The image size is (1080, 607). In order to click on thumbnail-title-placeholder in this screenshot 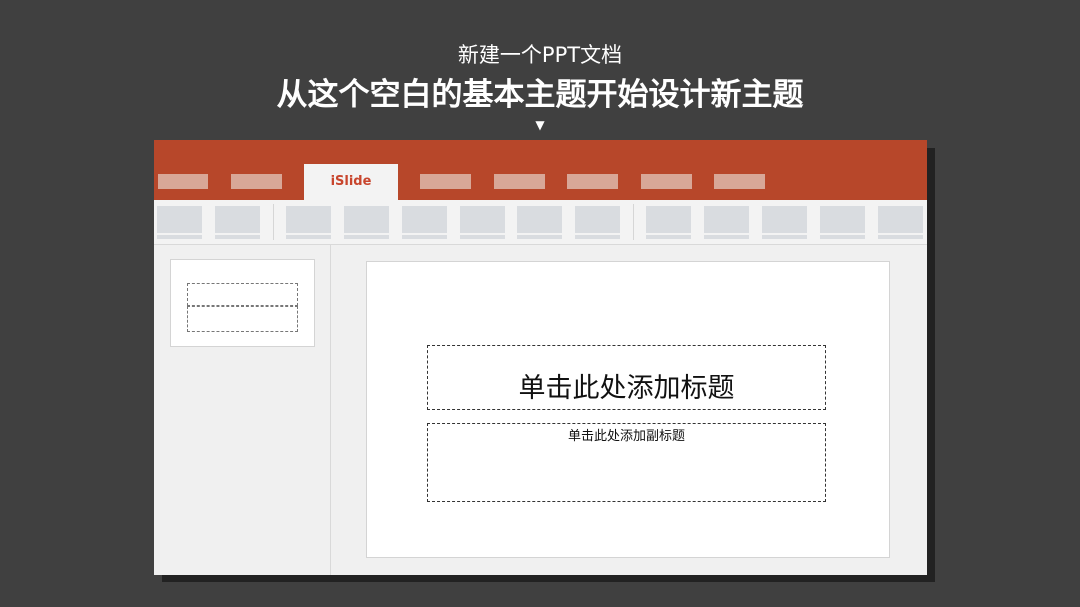, I will do `click(242, 294)`.